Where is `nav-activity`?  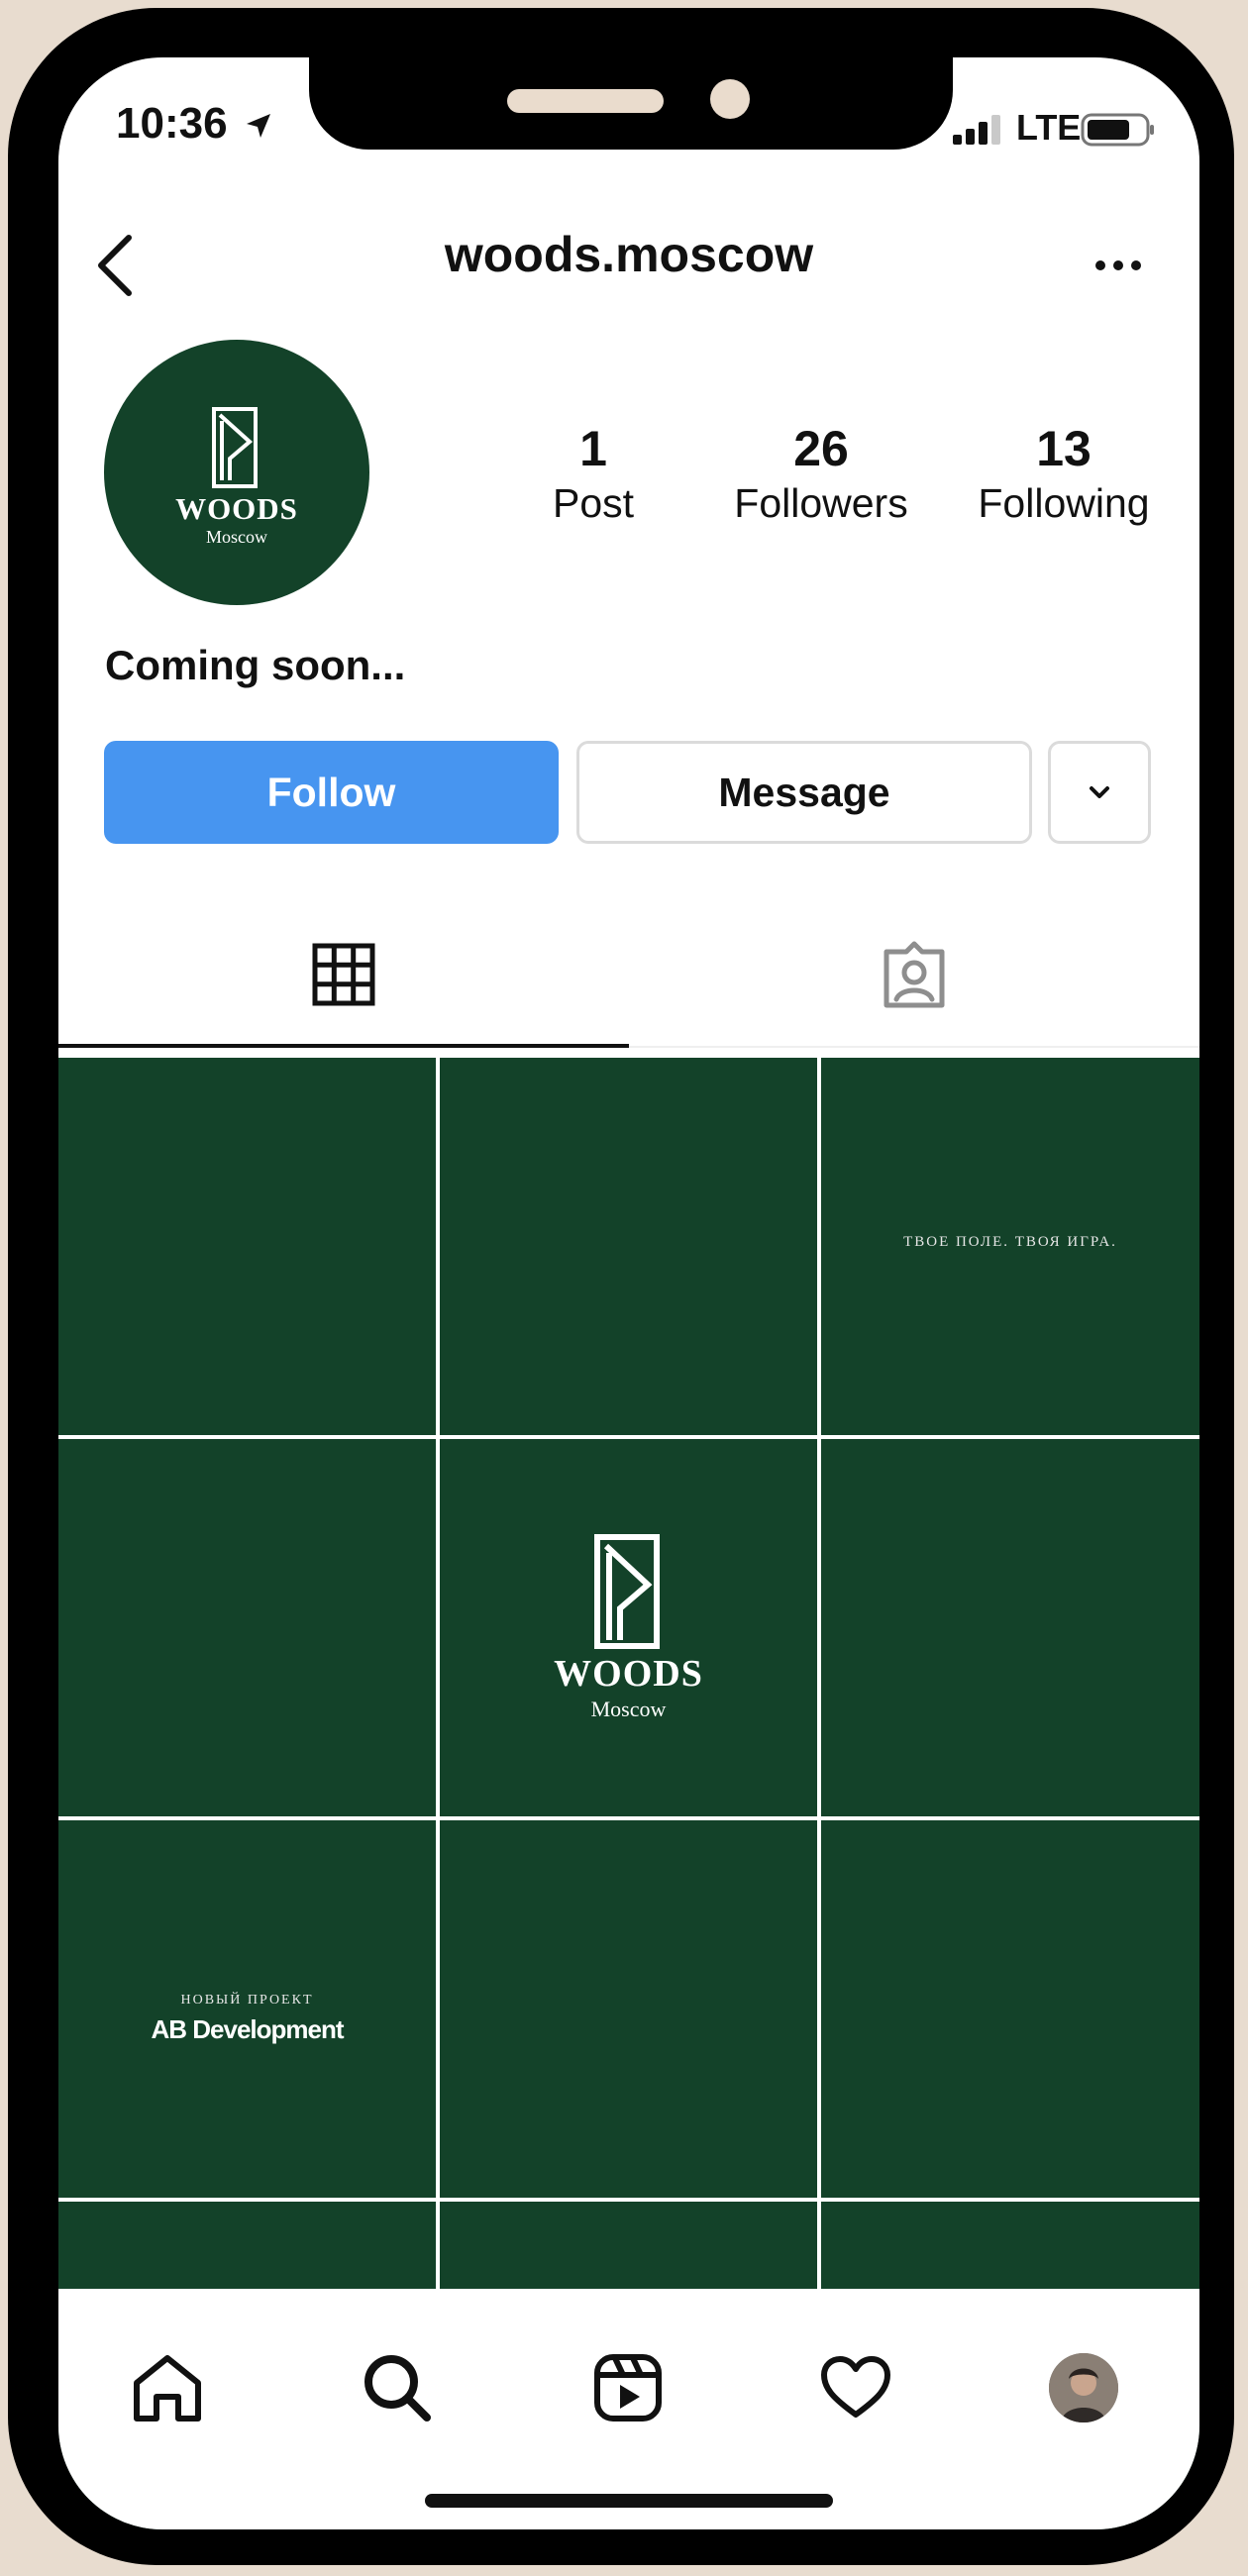
nav-activity is located at coordinates (855, 2387).